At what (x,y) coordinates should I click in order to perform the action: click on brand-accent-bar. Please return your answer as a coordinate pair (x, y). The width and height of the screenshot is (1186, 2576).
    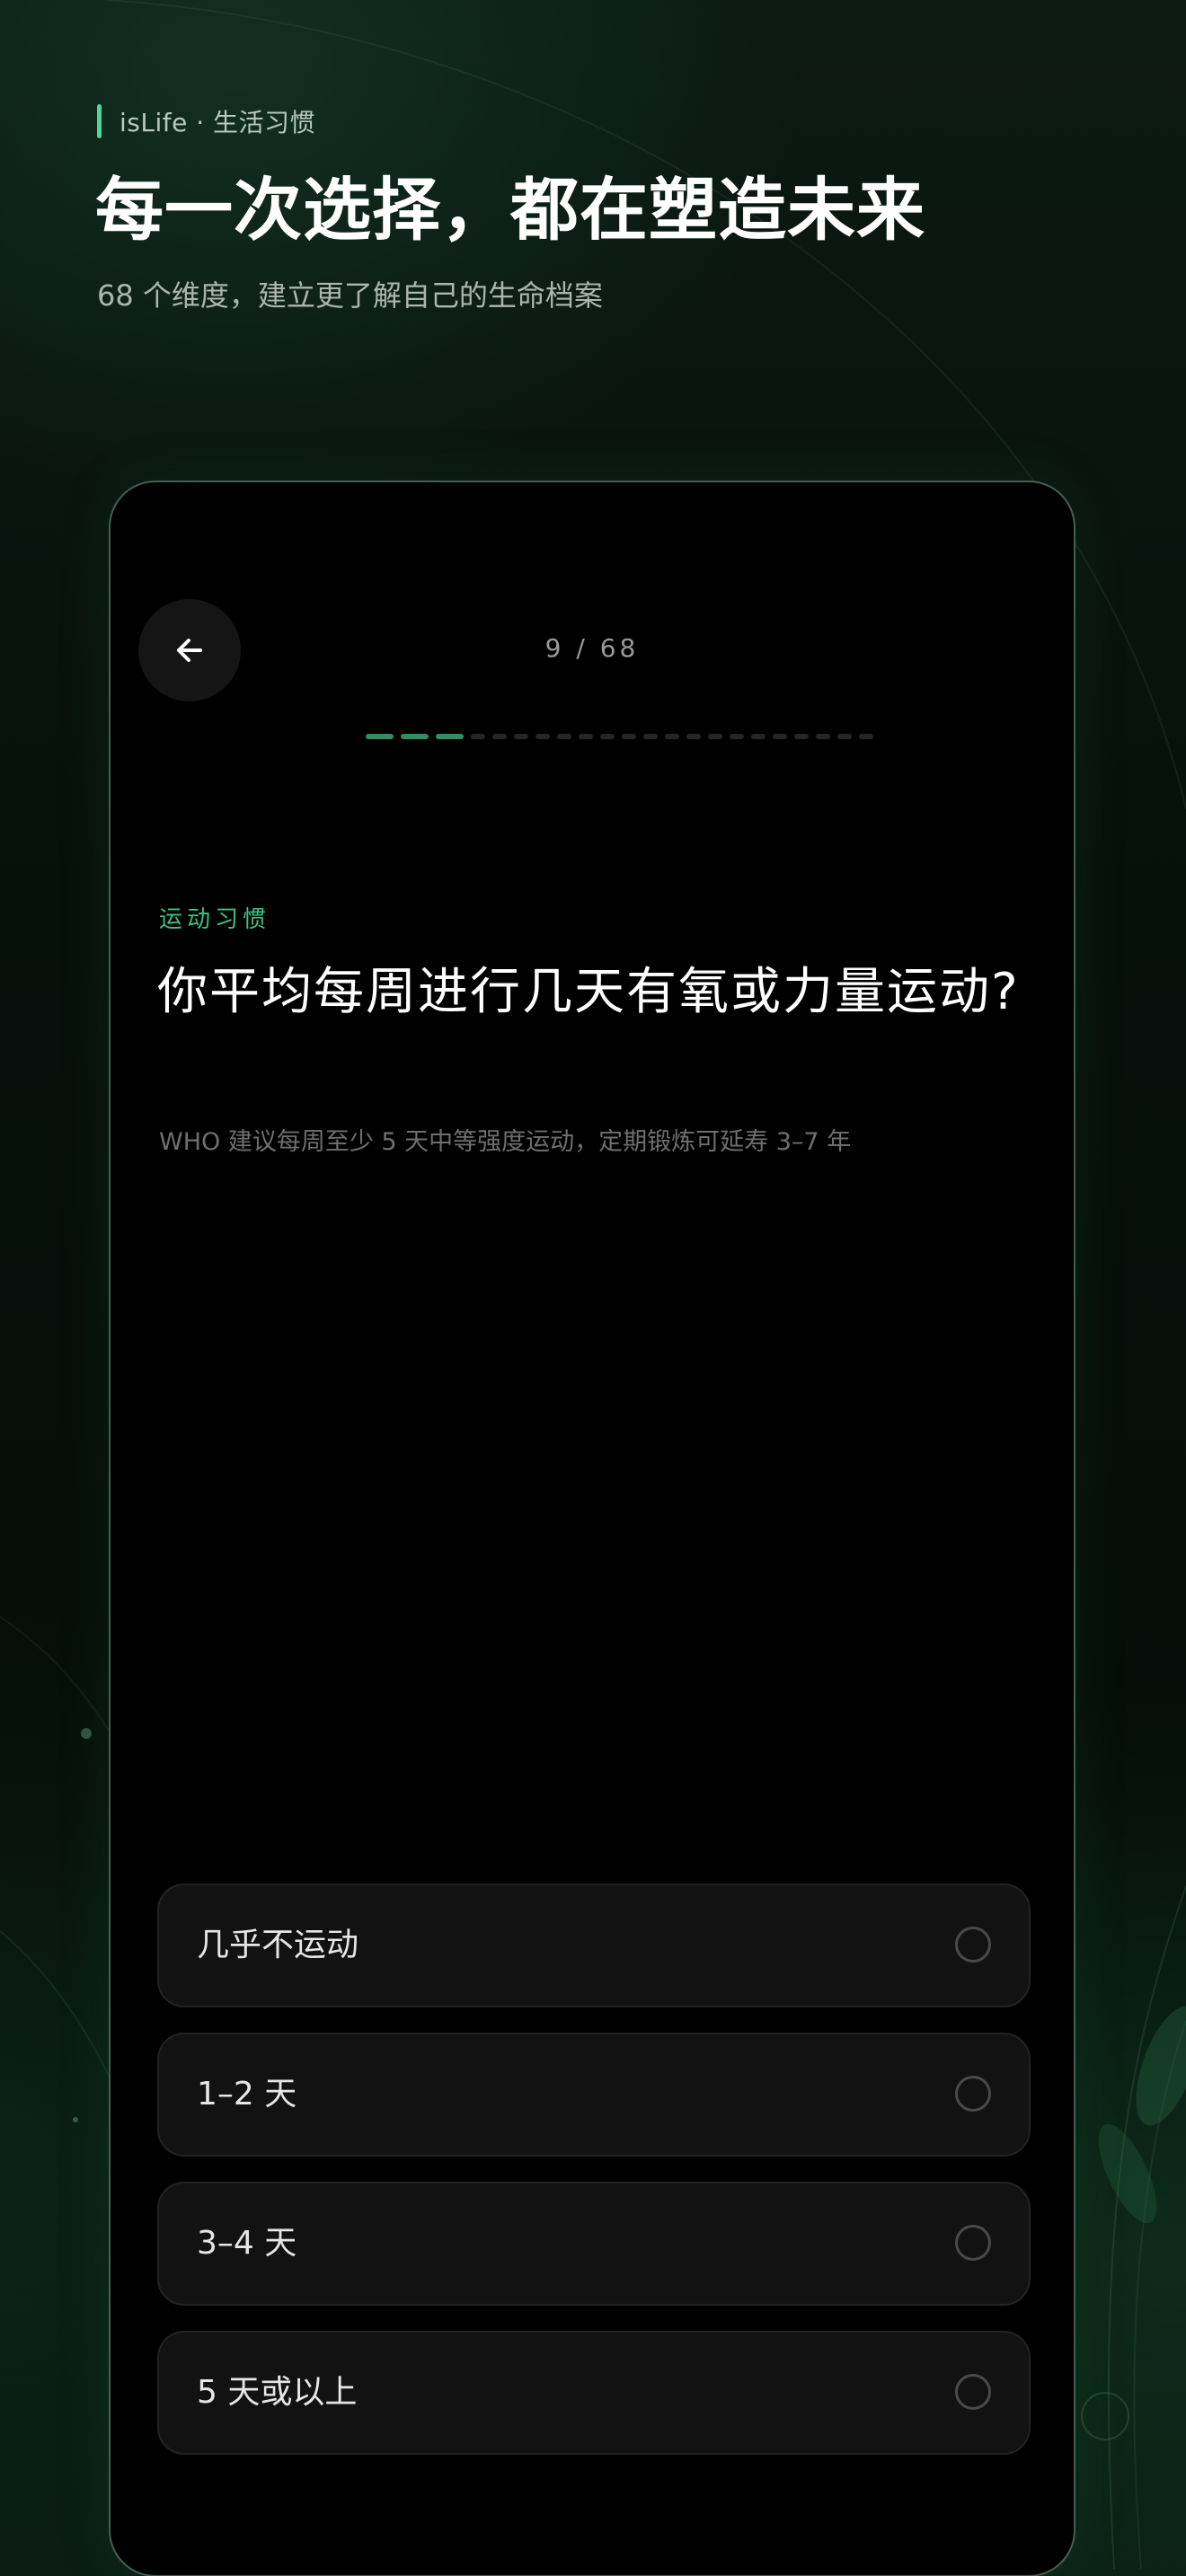
    Looking at the image, I should click on (99, 121).